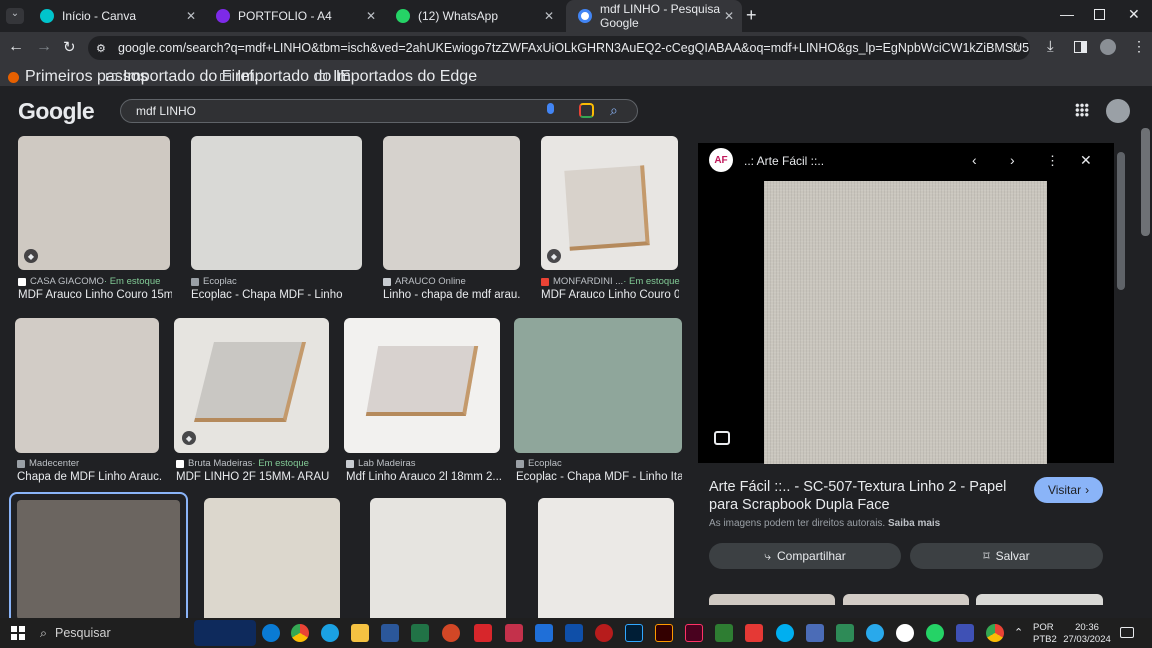 The width and height of the screenshot is (1152, 648). What do you see at coordinates (56, 111) in the screenshot?
I see `google-logo: Google` at bounding box center [56, 111].